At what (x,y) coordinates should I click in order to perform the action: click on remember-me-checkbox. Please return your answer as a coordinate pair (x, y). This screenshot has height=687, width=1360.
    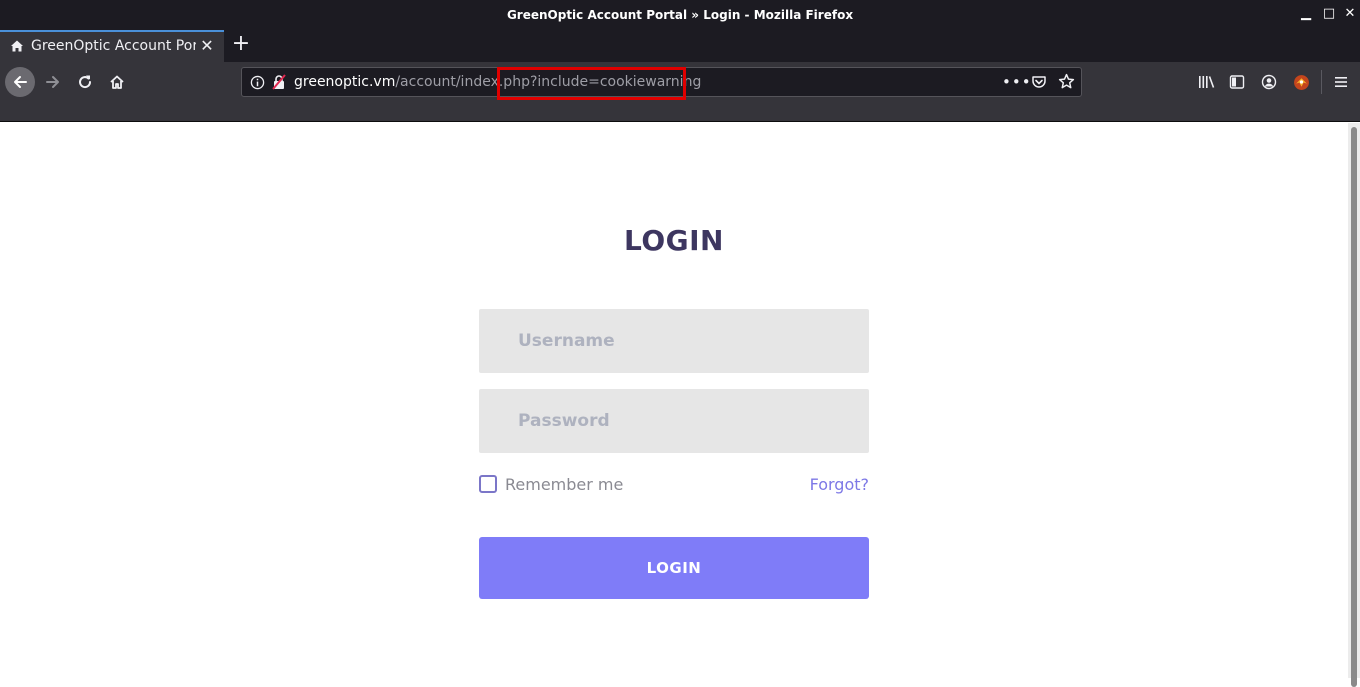
    Looking at the image, I should click on (488, 484).